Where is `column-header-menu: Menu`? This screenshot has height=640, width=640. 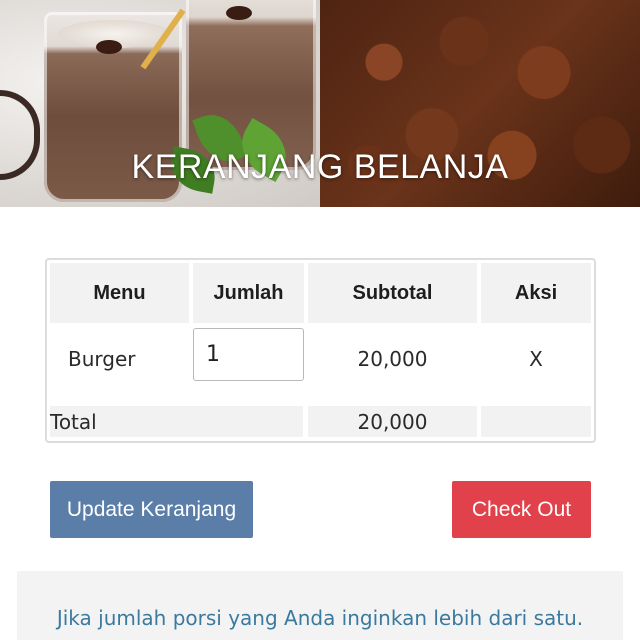
column-header-menu: Menu is located at coordinates (119, 293).